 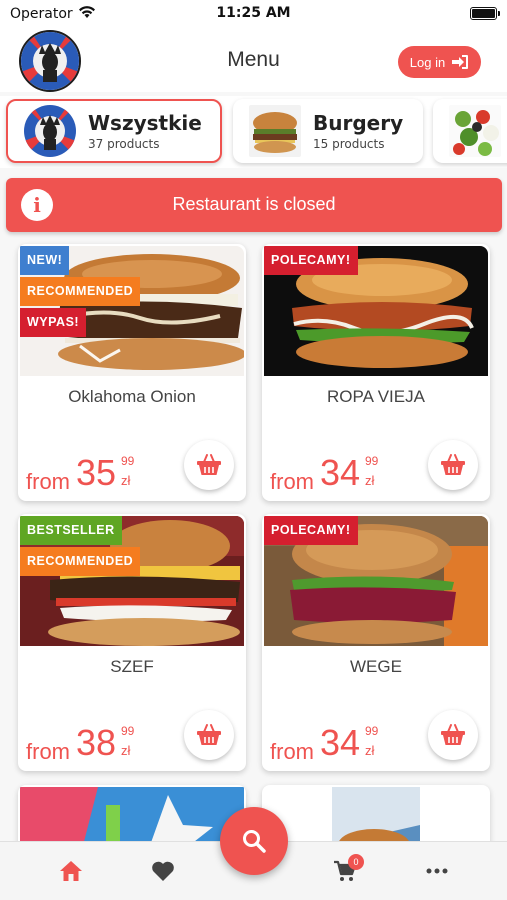 I want to click on status-bar: Operator 11:25 AM, so click(x=253, y=14).